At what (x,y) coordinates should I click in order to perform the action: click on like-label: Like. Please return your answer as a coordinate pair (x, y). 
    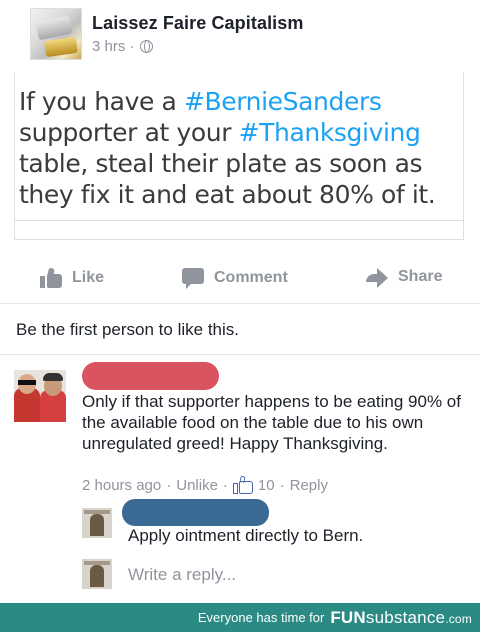
    Looking at the image, I should click on (88, 277).